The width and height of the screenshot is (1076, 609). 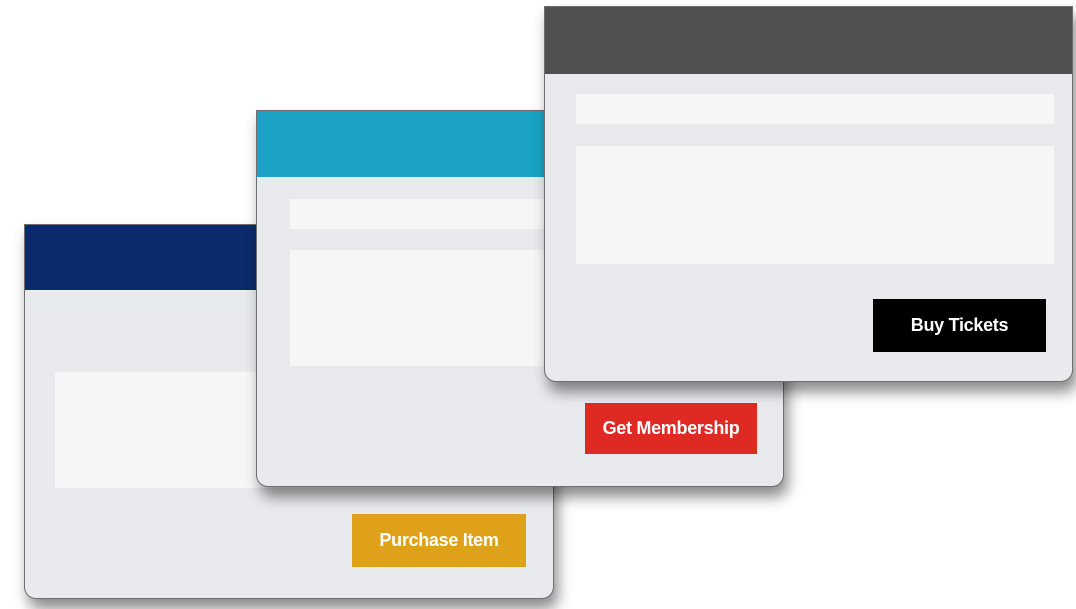 I want to click on get-membership-button: Get Membership, so click(x=671, y=428).